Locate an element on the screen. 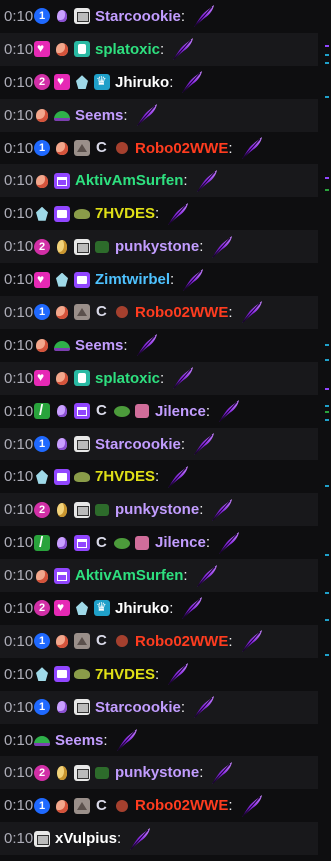  chat-username: xVulpius is located at coordinates (86, 838).